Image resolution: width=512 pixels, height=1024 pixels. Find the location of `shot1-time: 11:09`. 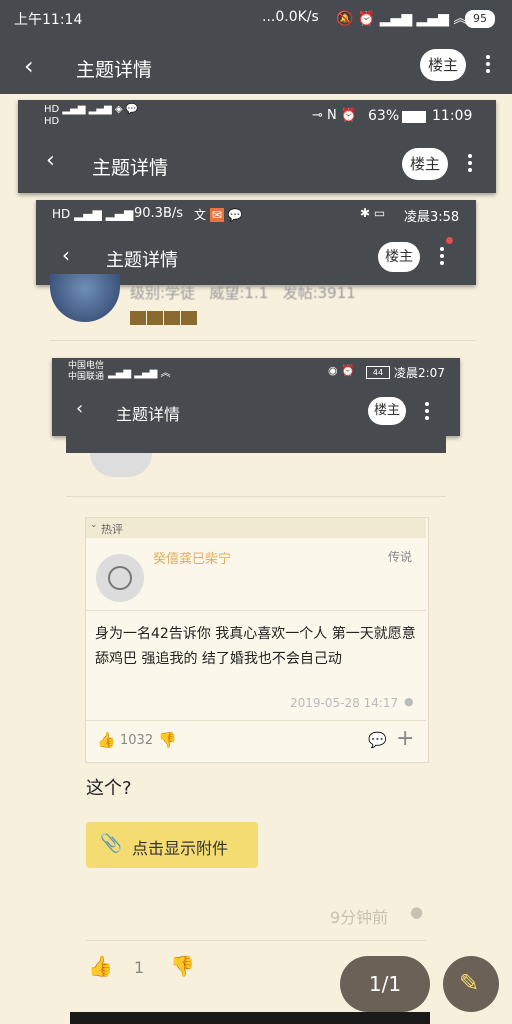

shot1-time: 11:09 is located at coordinates (452, 116).